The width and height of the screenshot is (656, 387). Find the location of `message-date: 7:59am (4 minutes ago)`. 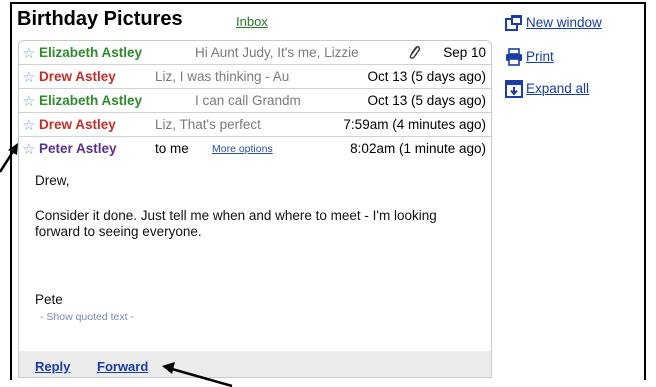

message-date: 7:59am (4 minutes ago) is located at coordinates (413, 124).